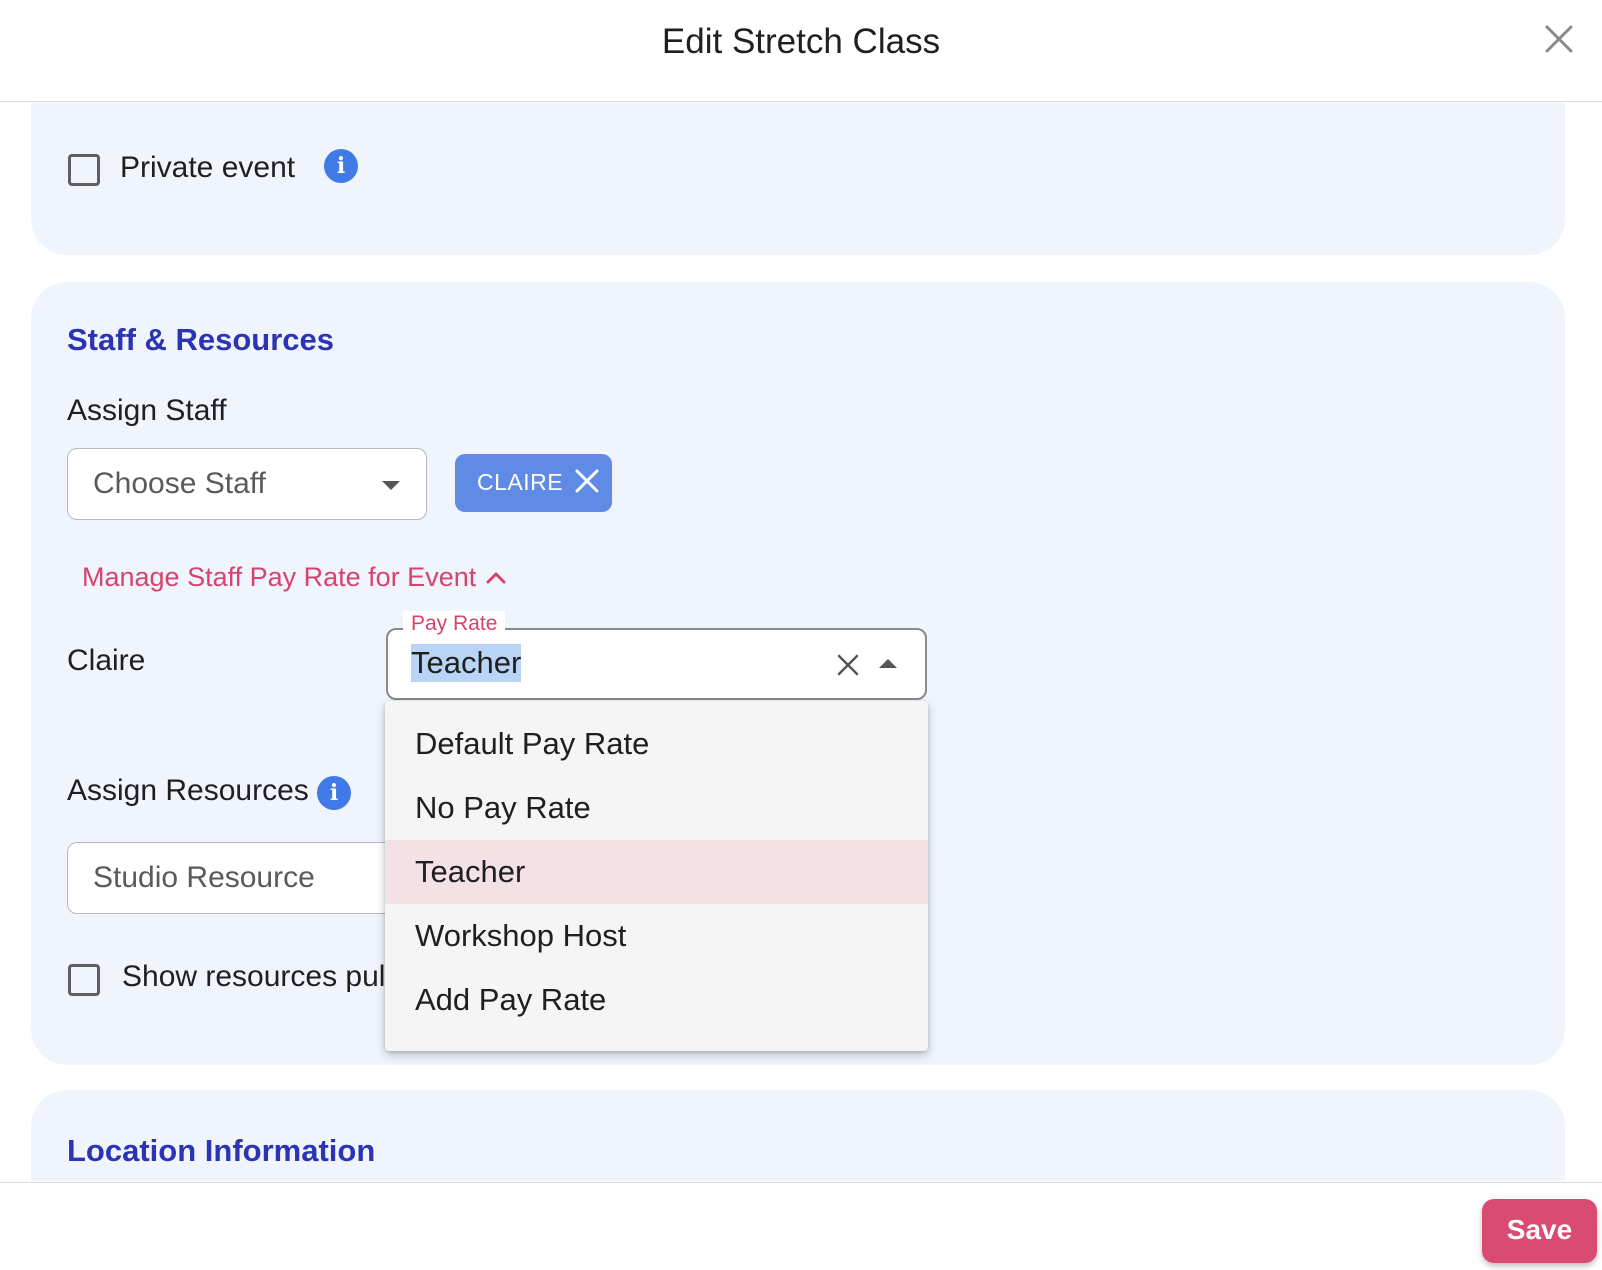 The image size is (1602, 1270). I want to click on studio-resource-select: Studio Resource, so click(247, 878).